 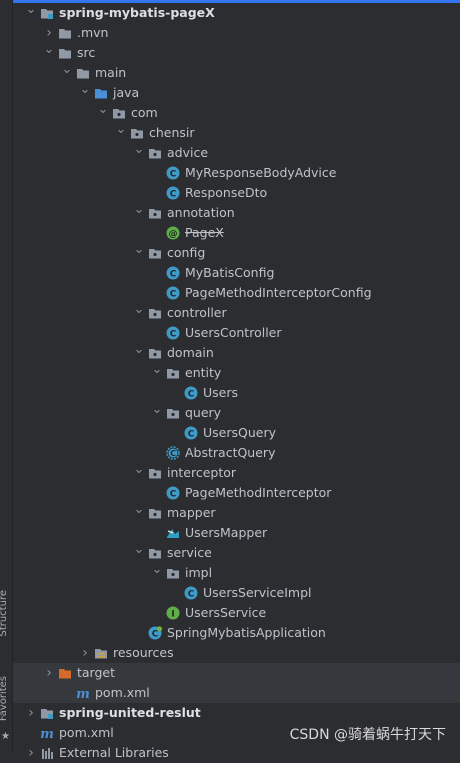 What do you see at coordinates (236, 493) in the screenshot?
I see `tree-node: C PageMethodInterceptor` at bounding box center [236, 493].